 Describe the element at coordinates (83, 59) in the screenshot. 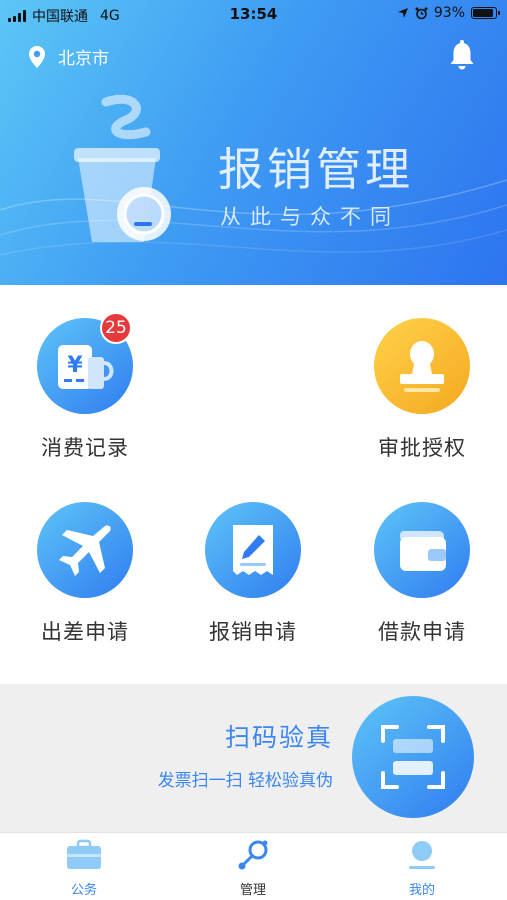

I see `location-text: 北京市` at that location.